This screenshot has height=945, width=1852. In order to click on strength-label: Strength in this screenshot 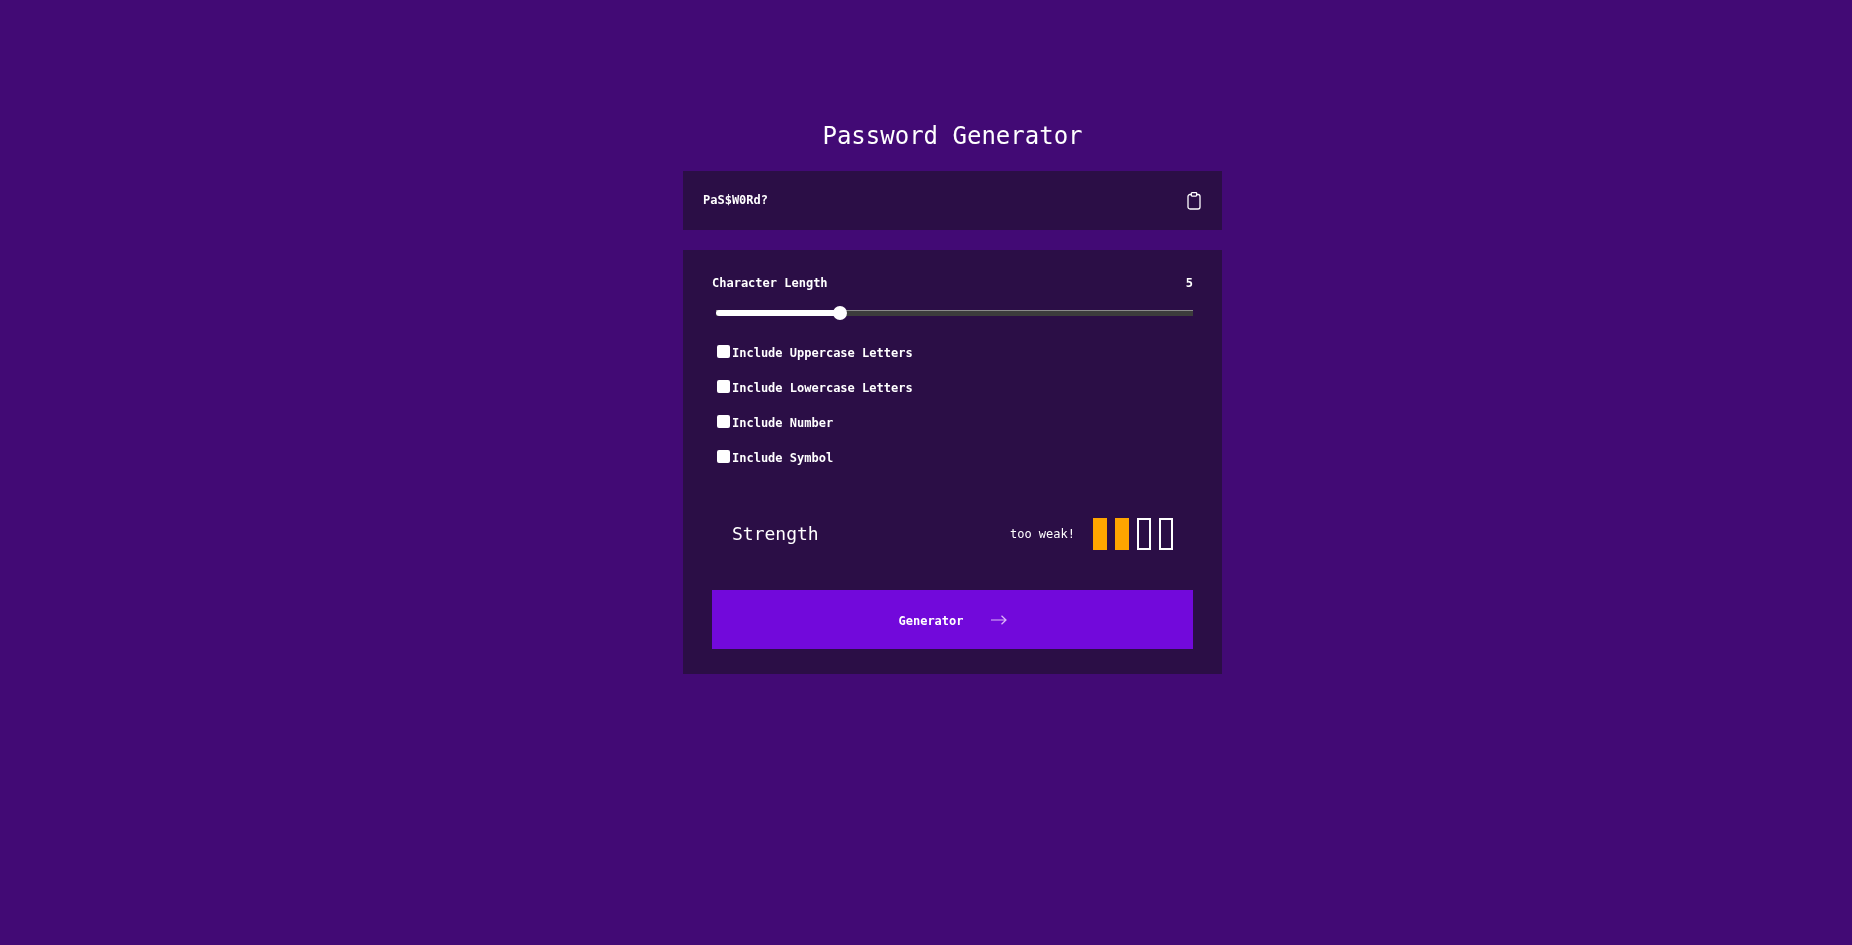, I will do `click(775, 534)`.